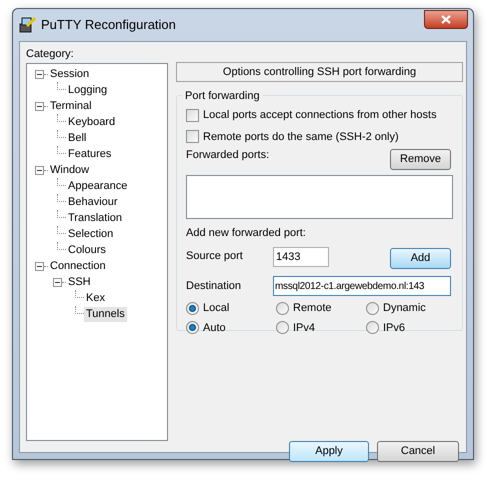 The image size is (498, 480). Describe the element at coordinates (319, 196) in the screenshot. I see `forwarded-ports-list` at that location.